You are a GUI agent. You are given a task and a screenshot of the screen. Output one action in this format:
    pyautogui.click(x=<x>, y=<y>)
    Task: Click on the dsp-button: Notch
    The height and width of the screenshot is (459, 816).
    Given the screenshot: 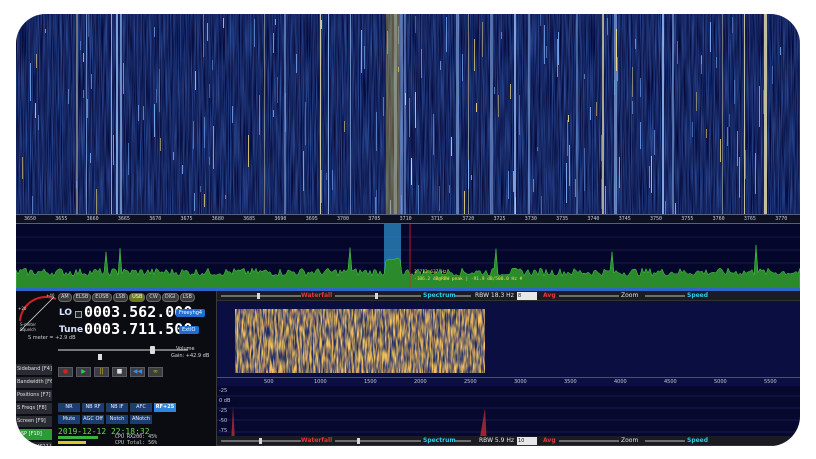 What is the action you would take?
    pyautogui.click(x=117, y=419)
    